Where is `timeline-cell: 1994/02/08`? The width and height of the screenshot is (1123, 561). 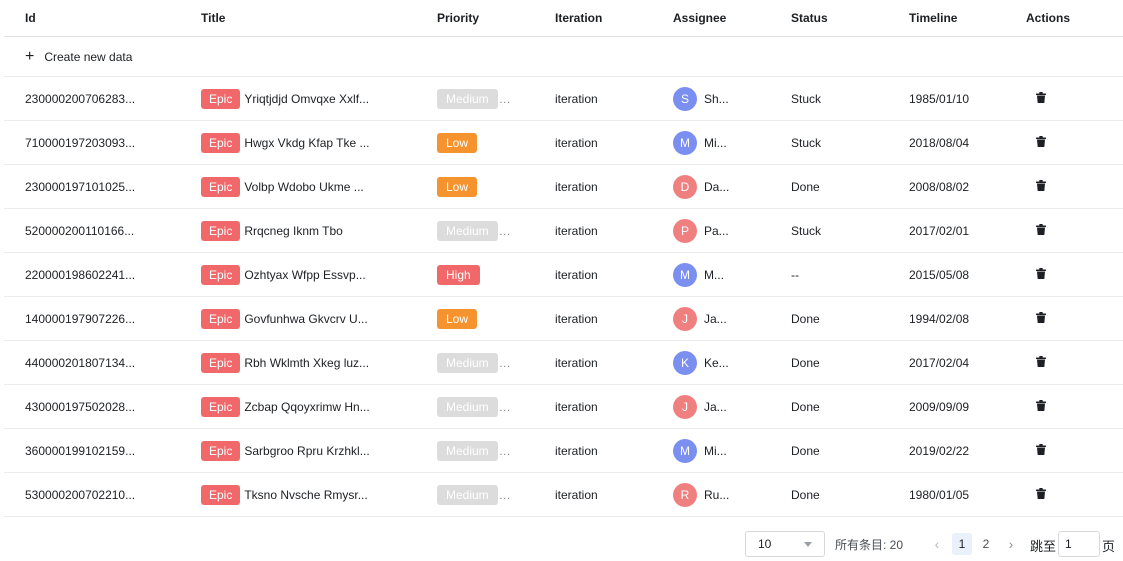
timeline-cell: 1994/02/08 is located at coordinates (939, 318).